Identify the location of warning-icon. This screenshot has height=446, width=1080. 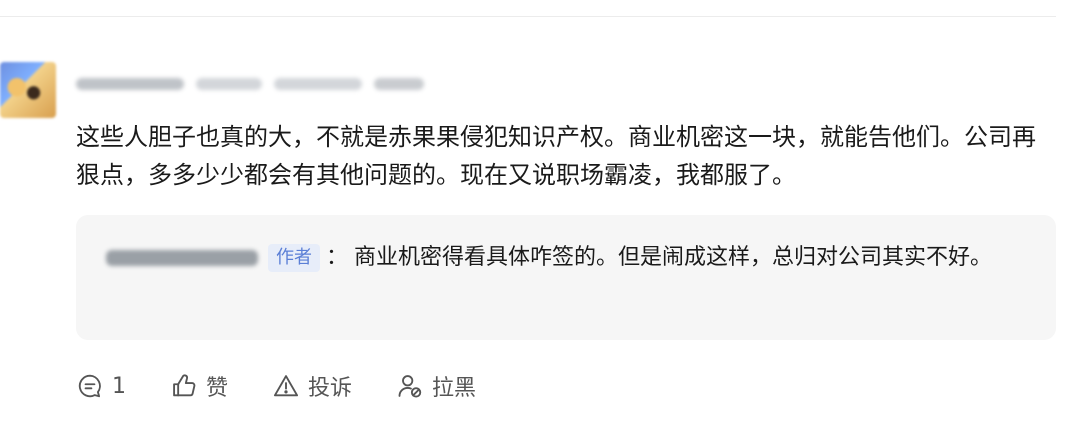
(286, 386).